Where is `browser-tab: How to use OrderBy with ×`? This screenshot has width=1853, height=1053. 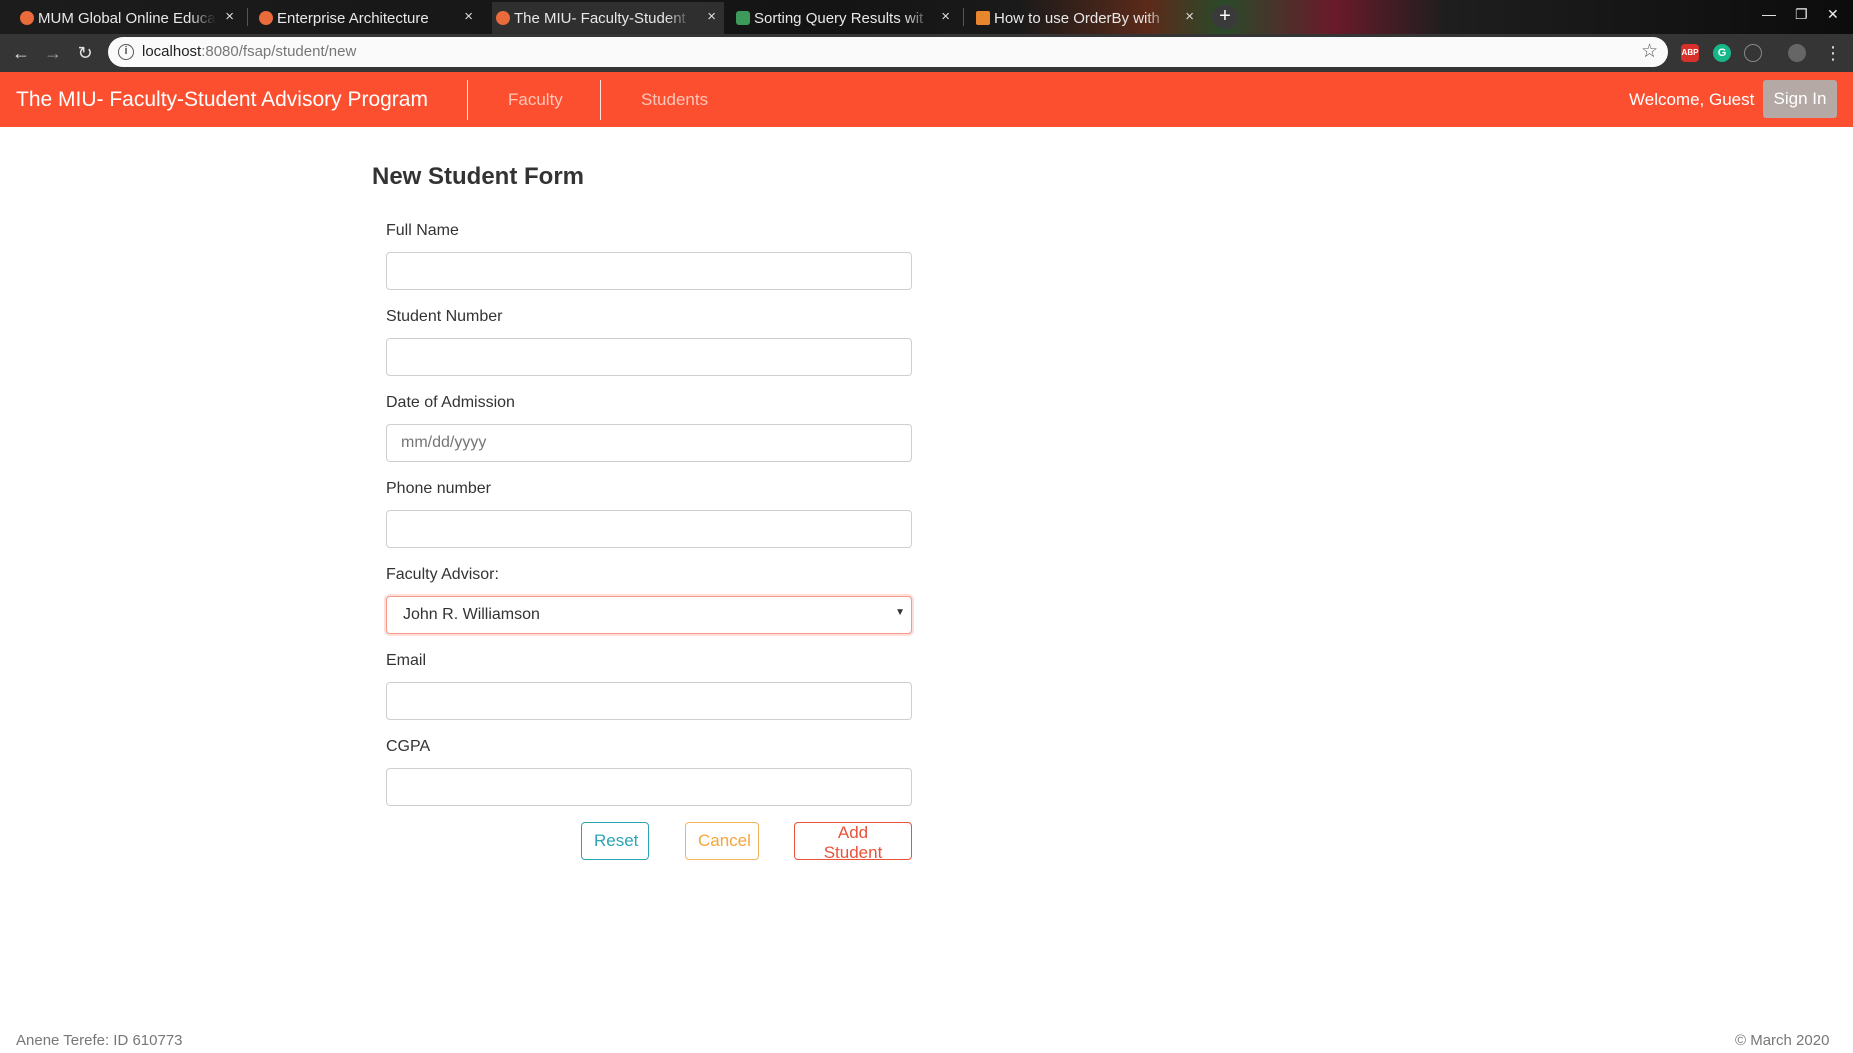 browser-tab: How to use OrderBy with × is located at coordinates (1087, 18).